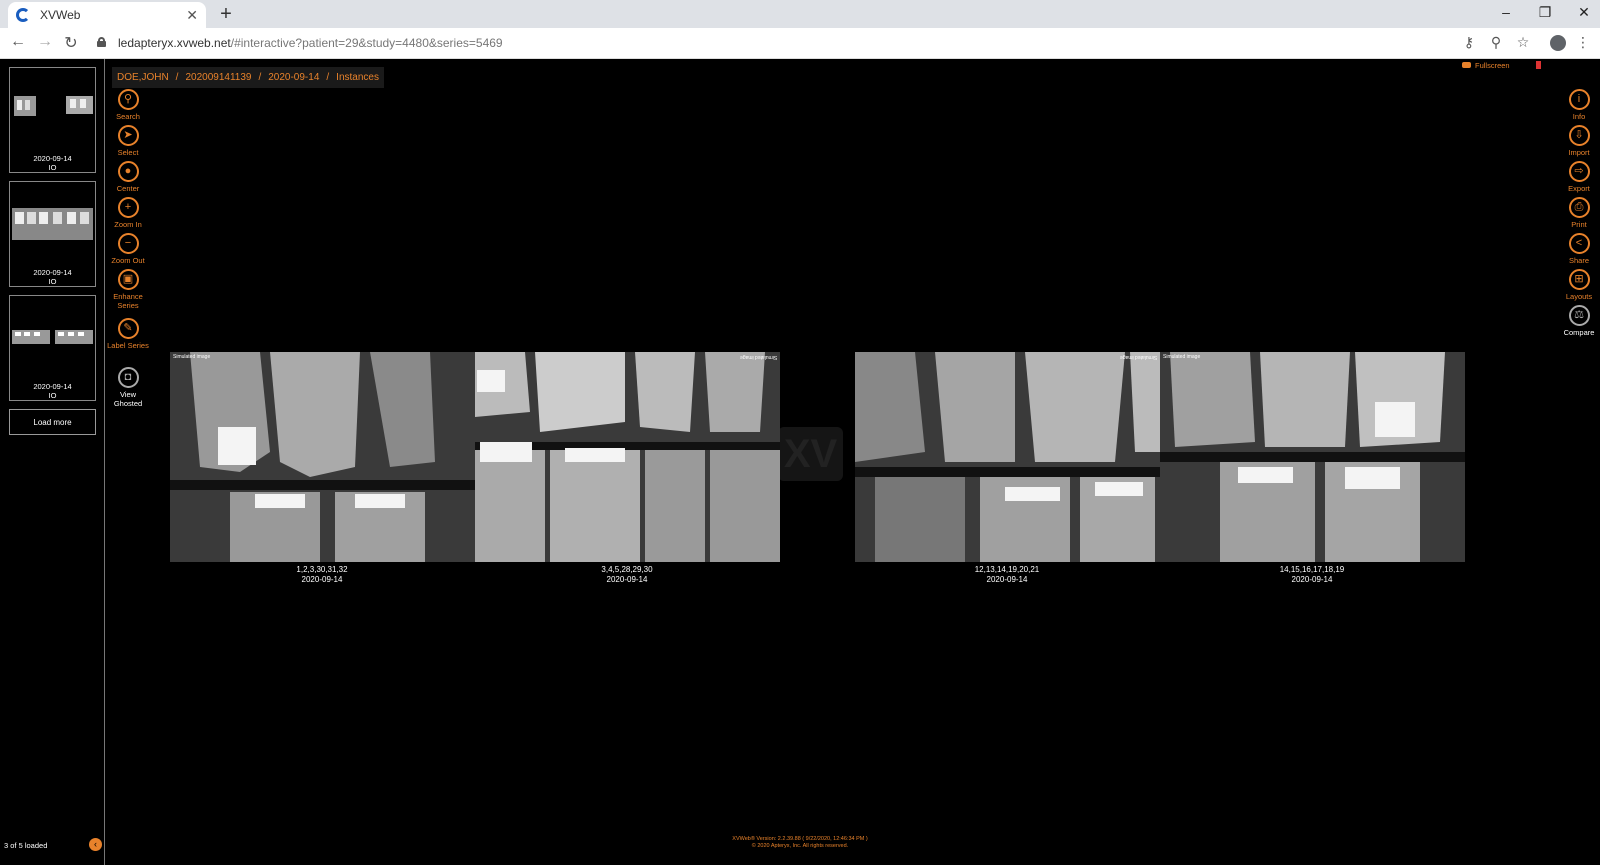  I want to click on share-tool: < Share, so click(1579, 249).